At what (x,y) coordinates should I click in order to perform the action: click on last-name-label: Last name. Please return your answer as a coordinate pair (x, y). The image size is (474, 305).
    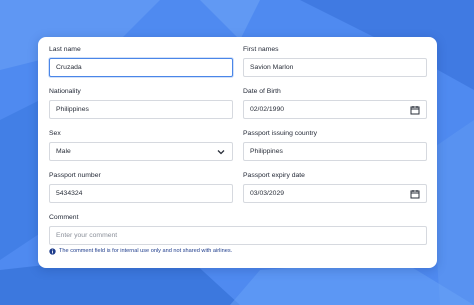
    Looking at the image, I should click on (65, 49).